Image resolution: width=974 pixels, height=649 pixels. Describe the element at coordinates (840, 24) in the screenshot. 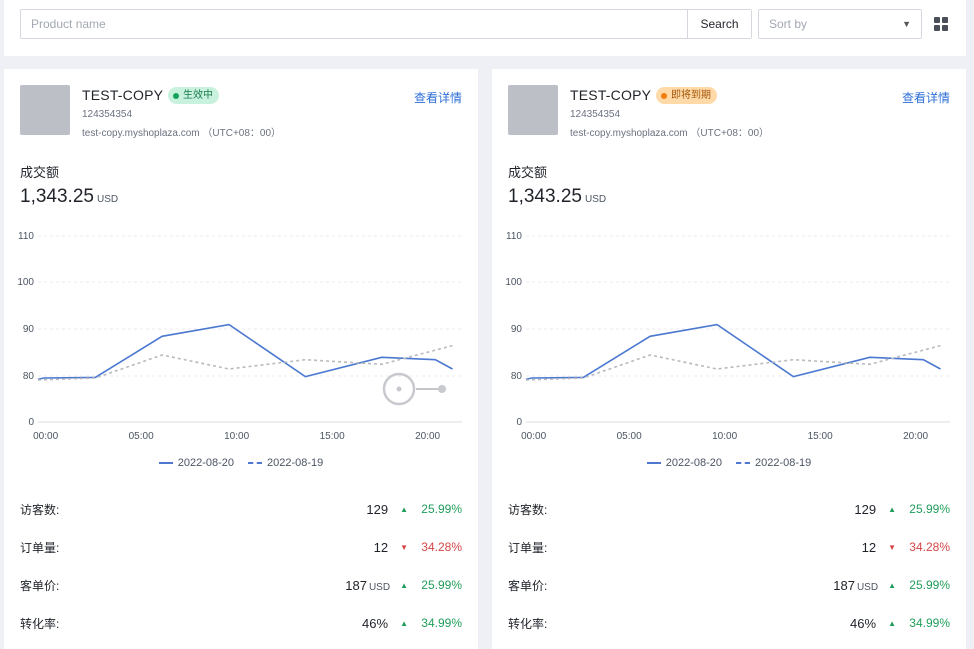

I see `sort-by-select: Sort by ▼` at that location.